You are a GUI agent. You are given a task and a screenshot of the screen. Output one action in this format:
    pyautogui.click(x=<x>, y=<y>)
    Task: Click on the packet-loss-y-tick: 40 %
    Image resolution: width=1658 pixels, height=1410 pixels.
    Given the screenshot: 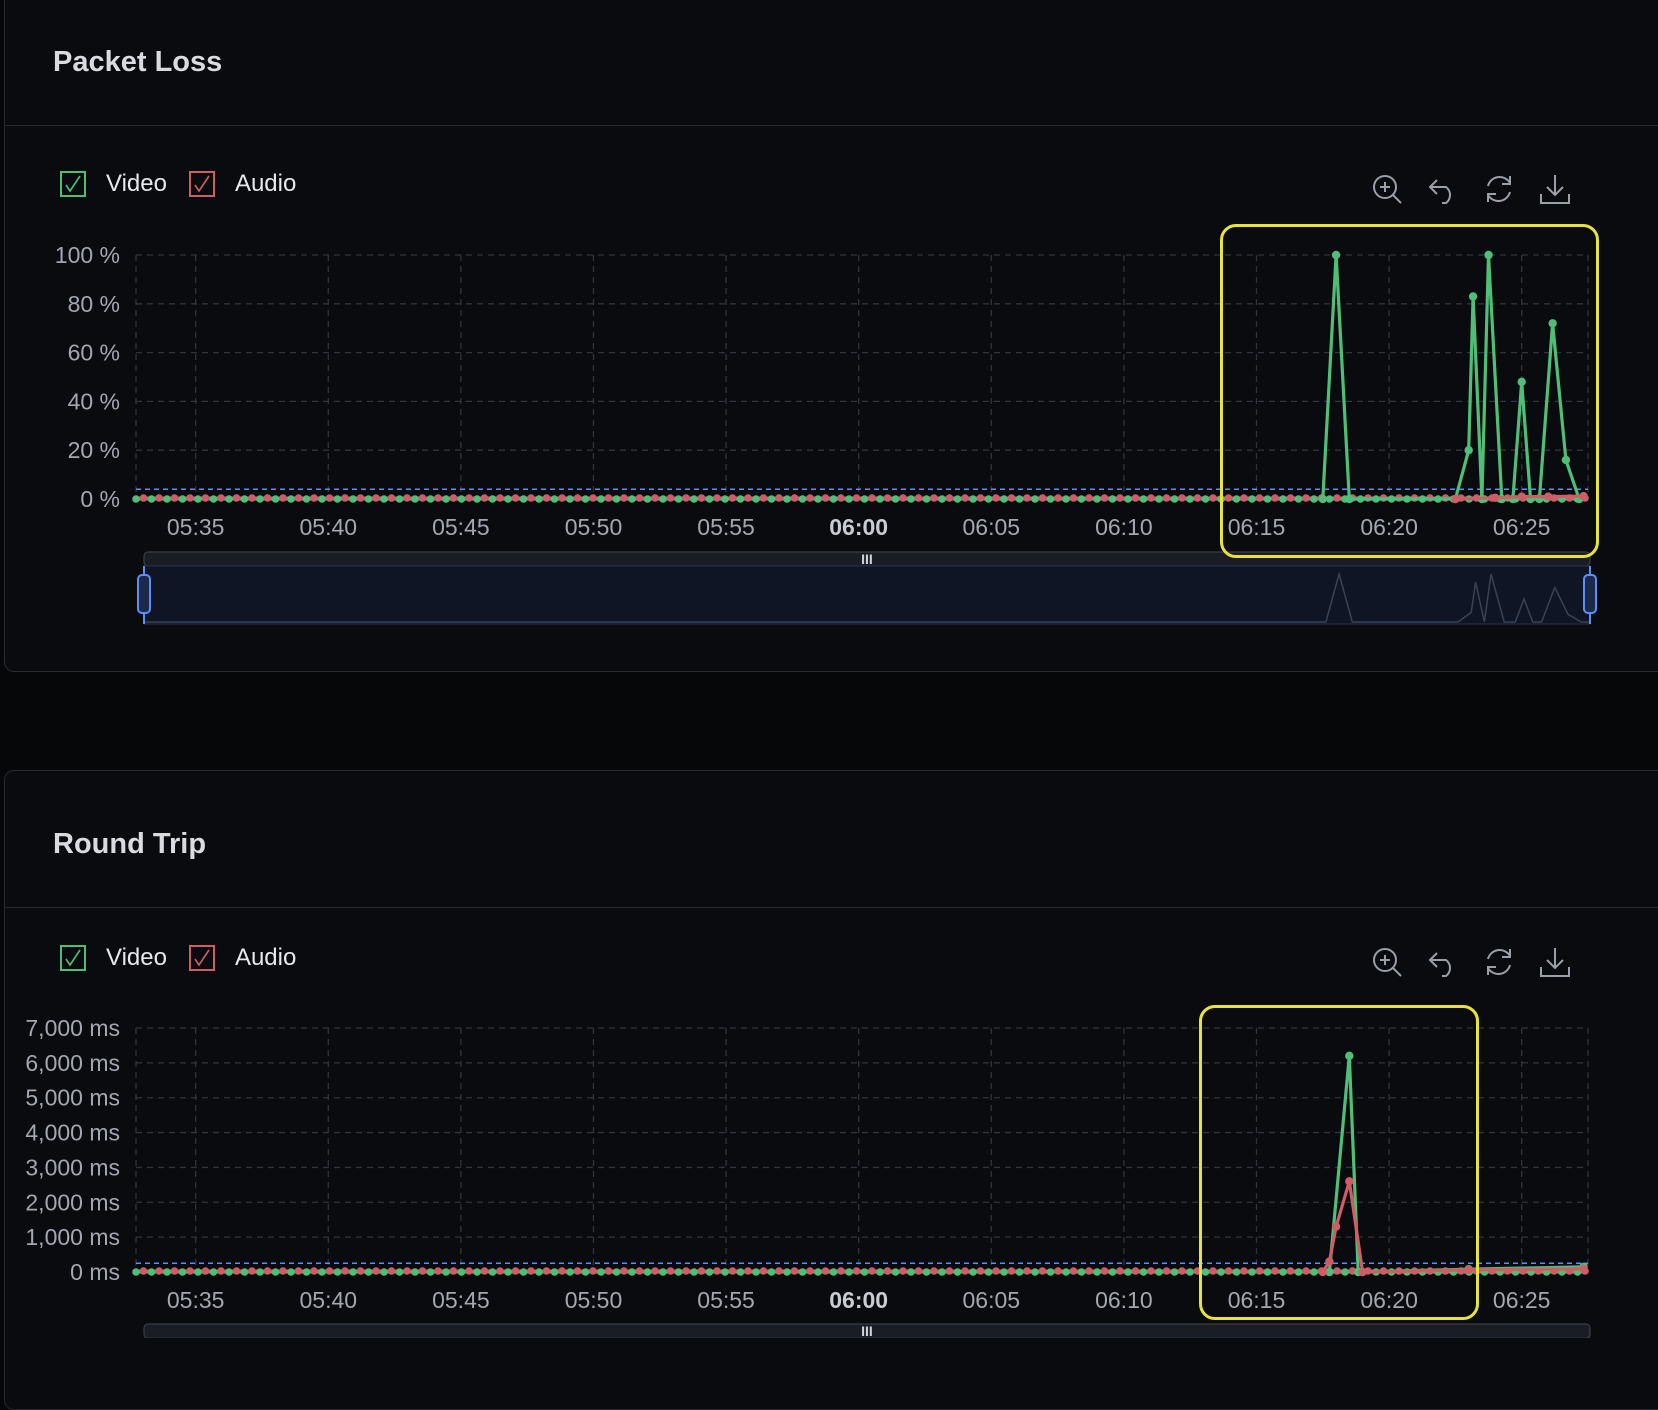 What is the action you would take?
    pyautogui.click(x=94, y=401)
    